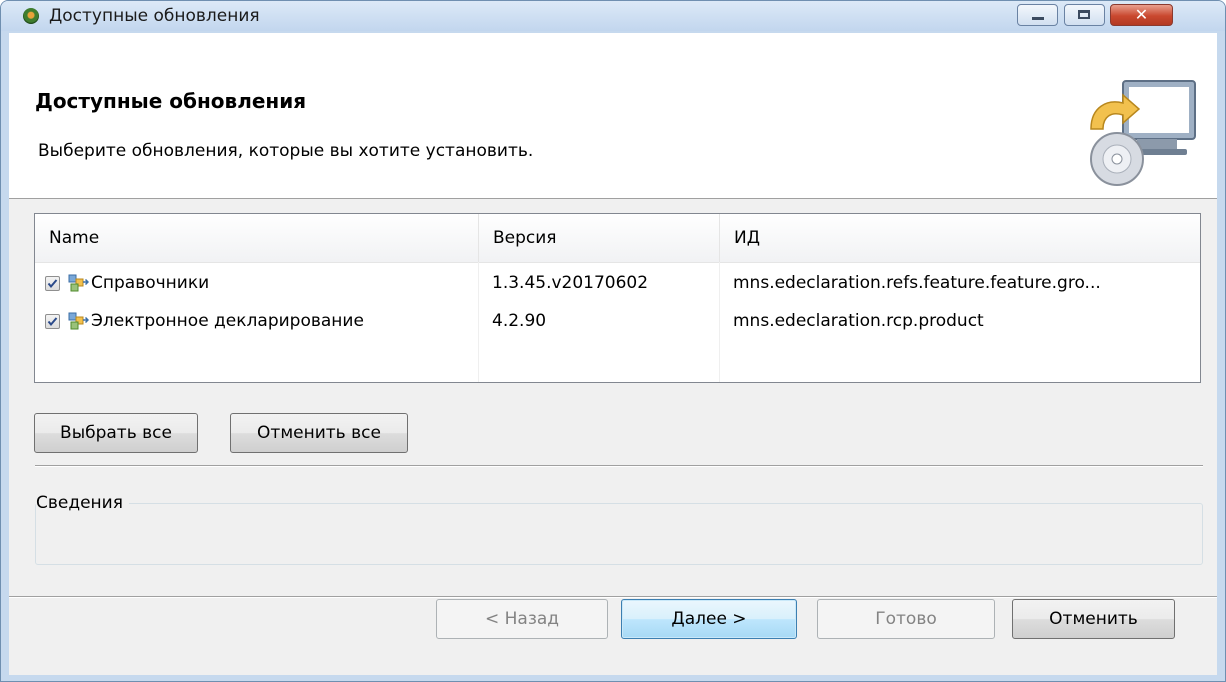 This screenshot has height=682, width=1226. What do you see at coordinates (116, 433) in the screenshot?
I see `select-all-button: Выбрать все` at bounding box center [116, 433].